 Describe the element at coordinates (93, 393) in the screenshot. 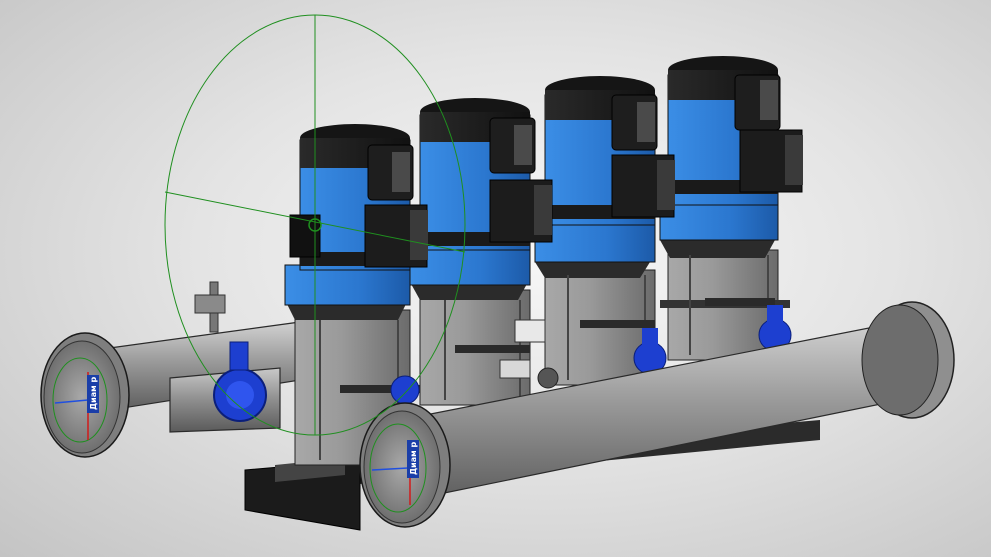

I see `inlet-connector-label: Диам р` at that location.